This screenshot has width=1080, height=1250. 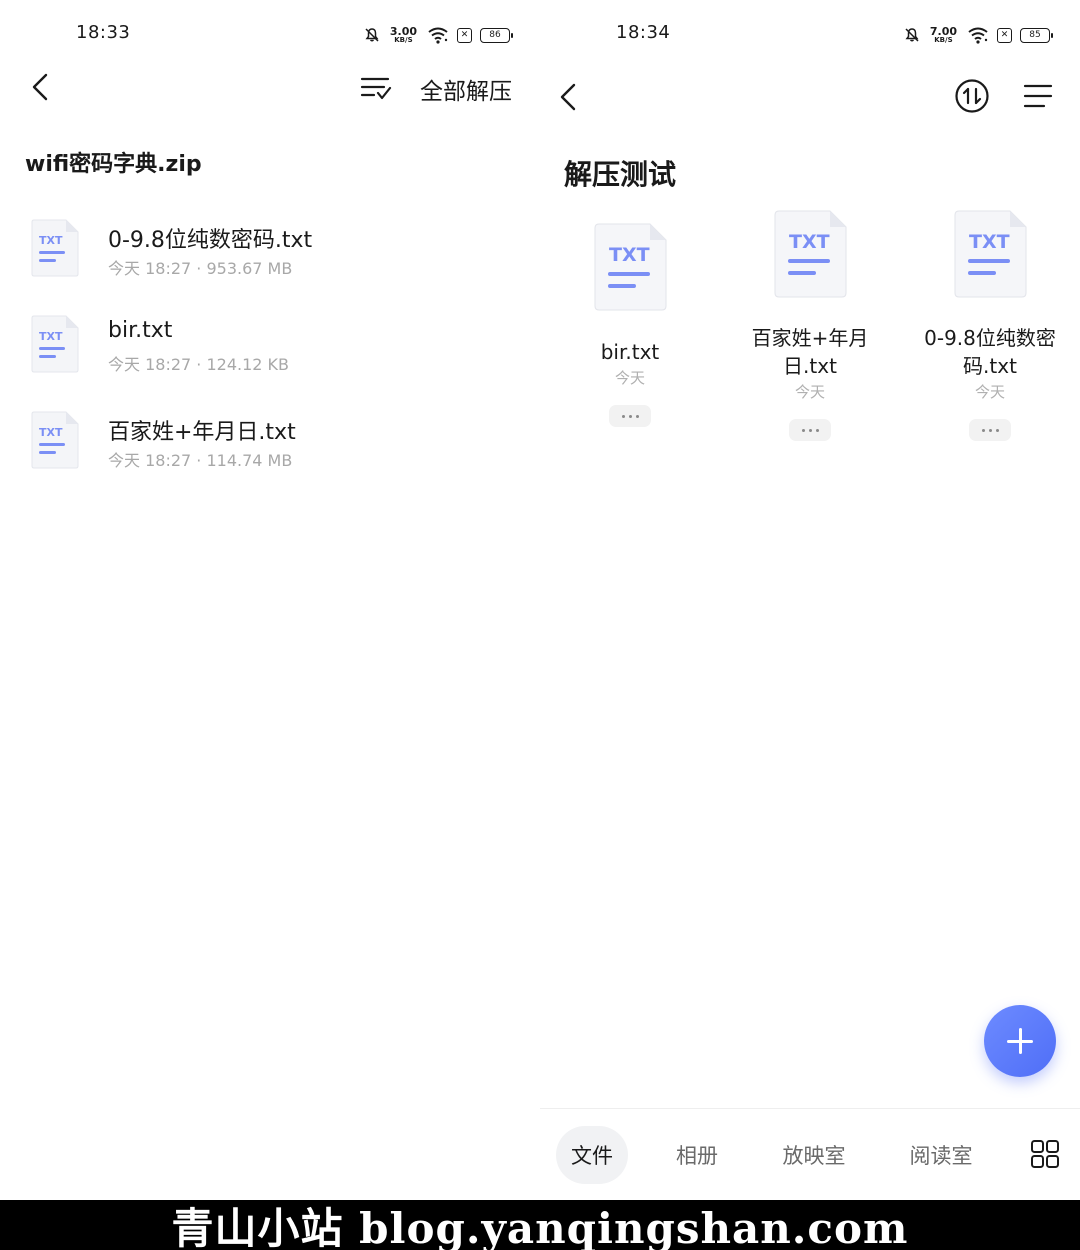 I want to click on file-meta: 今天 18:27 · 124.12 KB, so click(x=198, y=364).